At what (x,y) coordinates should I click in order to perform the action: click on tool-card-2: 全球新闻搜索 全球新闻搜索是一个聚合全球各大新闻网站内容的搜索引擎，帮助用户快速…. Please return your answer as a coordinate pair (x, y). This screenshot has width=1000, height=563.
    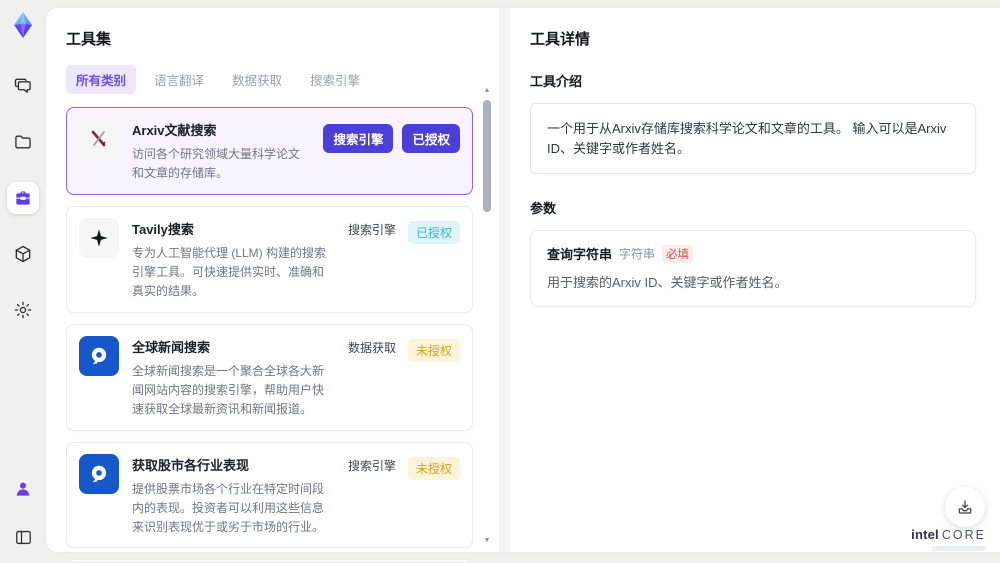
    Looking at the image, I should click on (269, 377).